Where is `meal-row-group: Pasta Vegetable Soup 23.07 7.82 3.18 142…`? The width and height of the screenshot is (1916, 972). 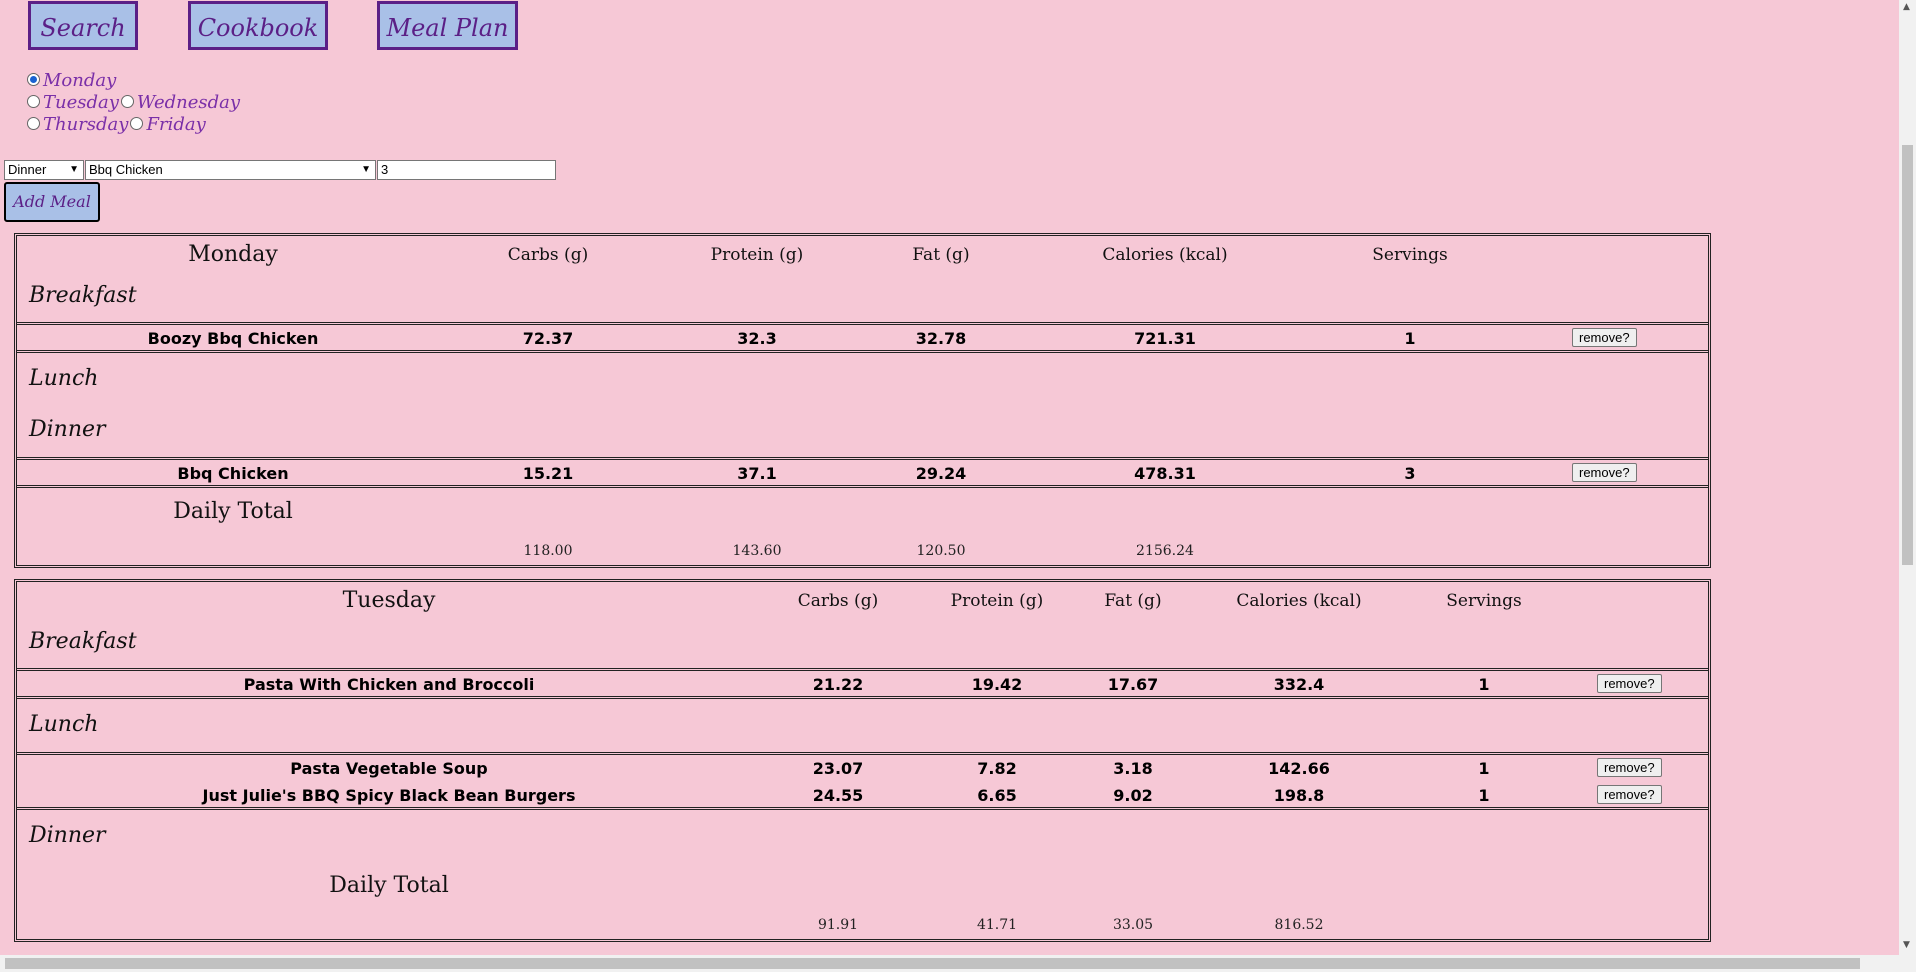
meal-row-group: Pasta Vegetable Soup 23.07 7.82 3.18 142… is located at coordinates (862, 781).